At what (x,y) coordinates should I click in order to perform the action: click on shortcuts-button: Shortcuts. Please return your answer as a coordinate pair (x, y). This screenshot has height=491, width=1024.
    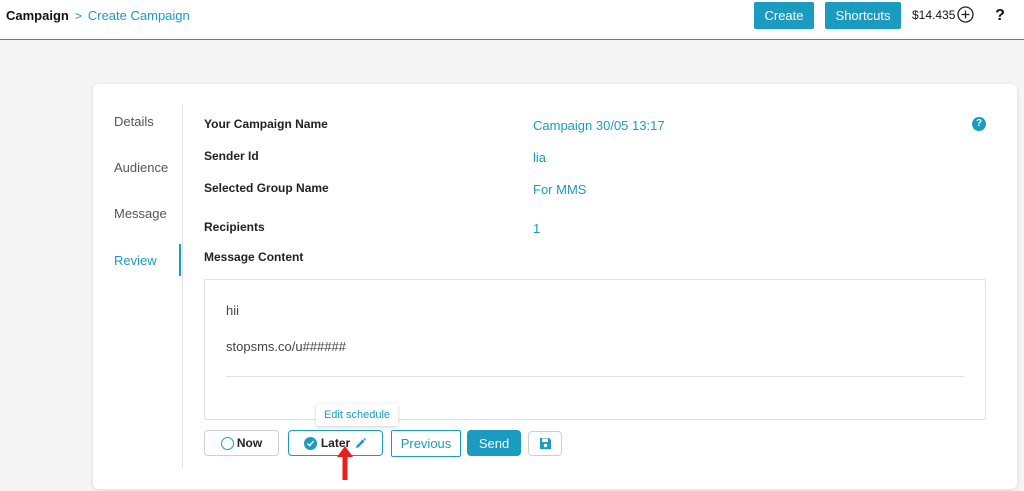
    Looking at the image, I should click on (863, 15).